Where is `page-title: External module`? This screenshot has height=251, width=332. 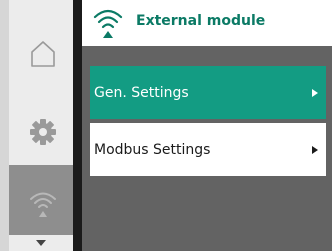
page-title: External module is located at coordinates (201, 21).